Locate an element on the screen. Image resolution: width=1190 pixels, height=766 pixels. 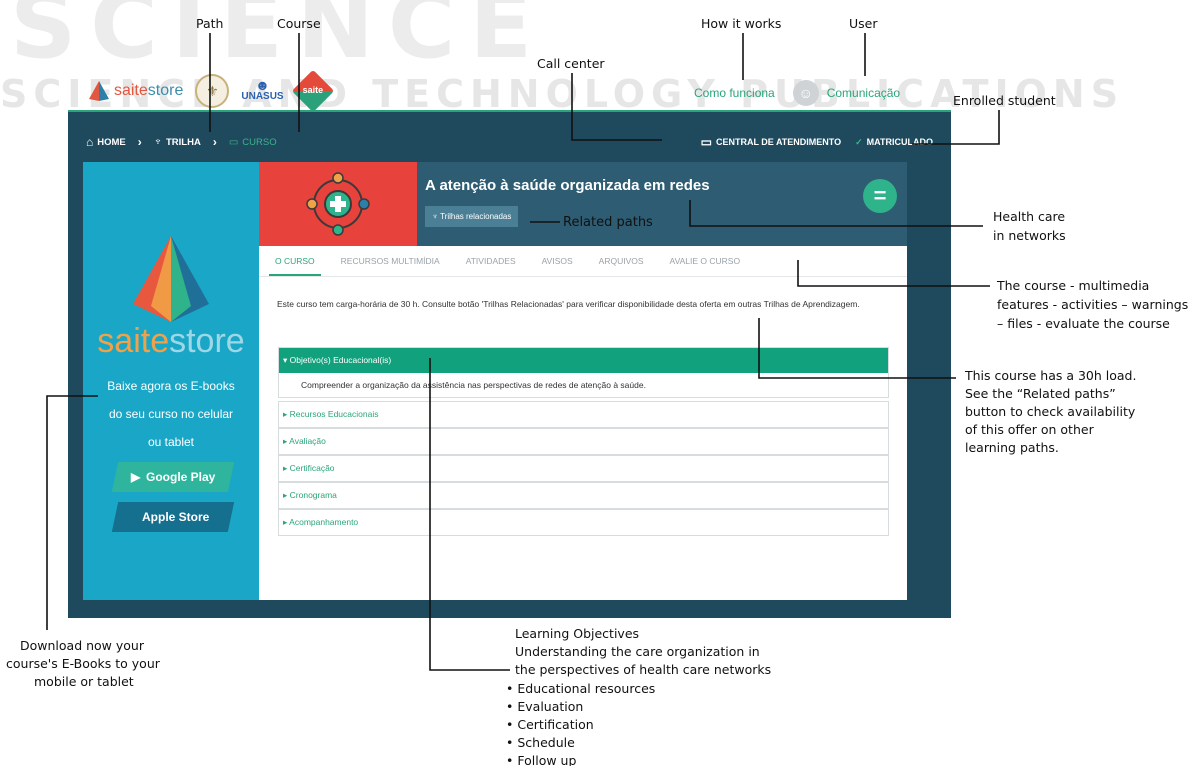
annotation-objectives-3: the perspectives of health care networks is located at coordinates (643, 669).